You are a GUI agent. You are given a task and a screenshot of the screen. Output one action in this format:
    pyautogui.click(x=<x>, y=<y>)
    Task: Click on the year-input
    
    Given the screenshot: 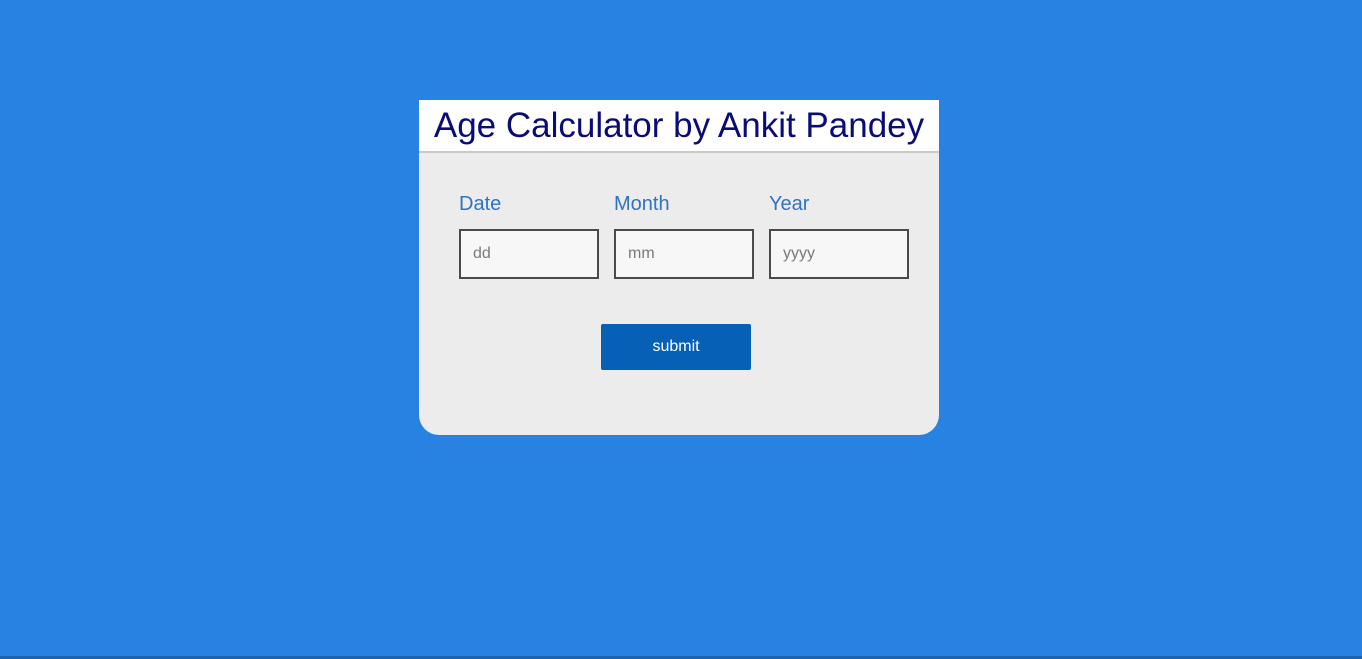 What is the action you would take?
    pyautogui.click(x=839, y=254)
    